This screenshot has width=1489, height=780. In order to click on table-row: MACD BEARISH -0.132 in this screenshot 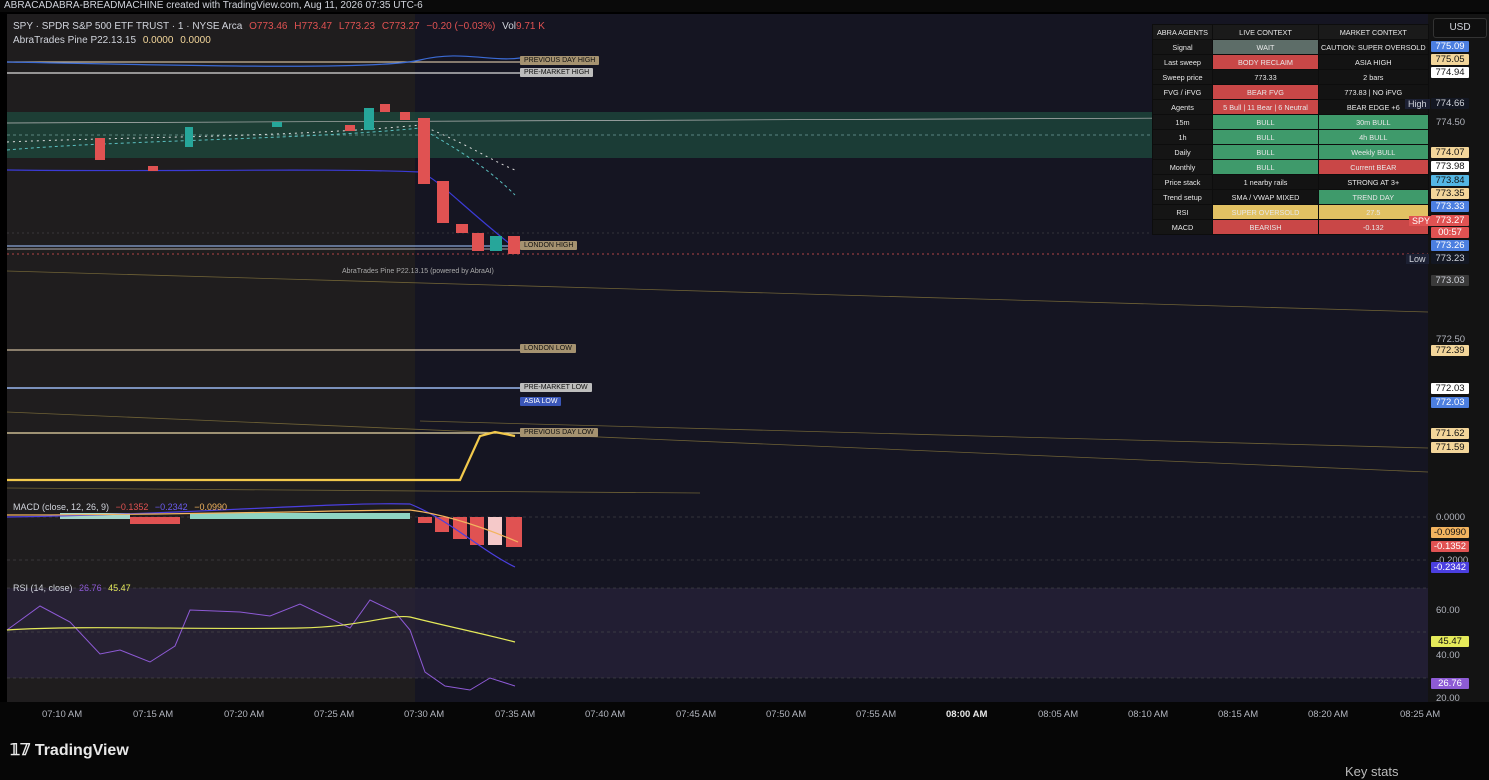, I will do `click(1290, 227)`.